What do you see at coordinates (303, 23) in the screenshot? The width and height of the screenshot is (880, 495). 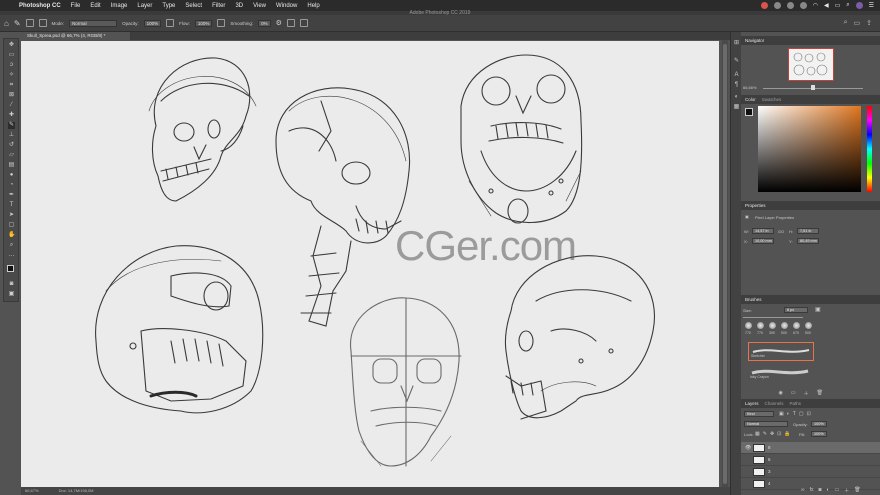 I see `symmetry-icon` at bounding box center [303, 23].